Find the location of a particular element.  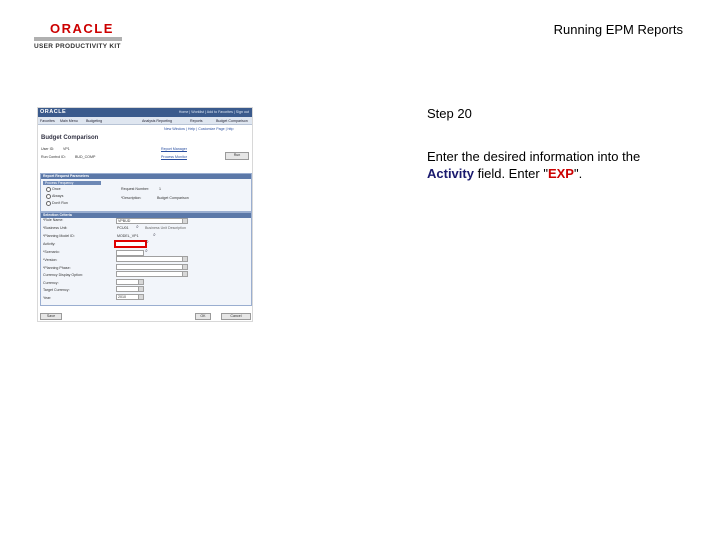

cancel-button: Cancel is located at coordinates (236, 316).